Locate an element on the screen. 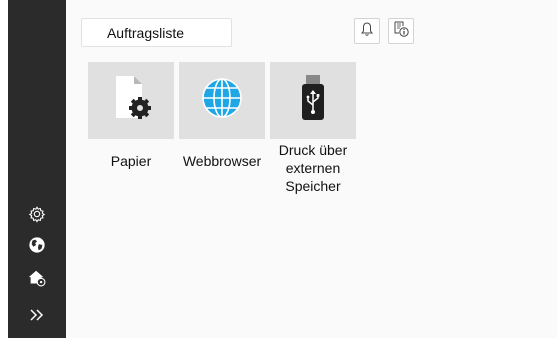 The image size is (557, 338). tile-external-storage-print is located at coordinates (313, 100).